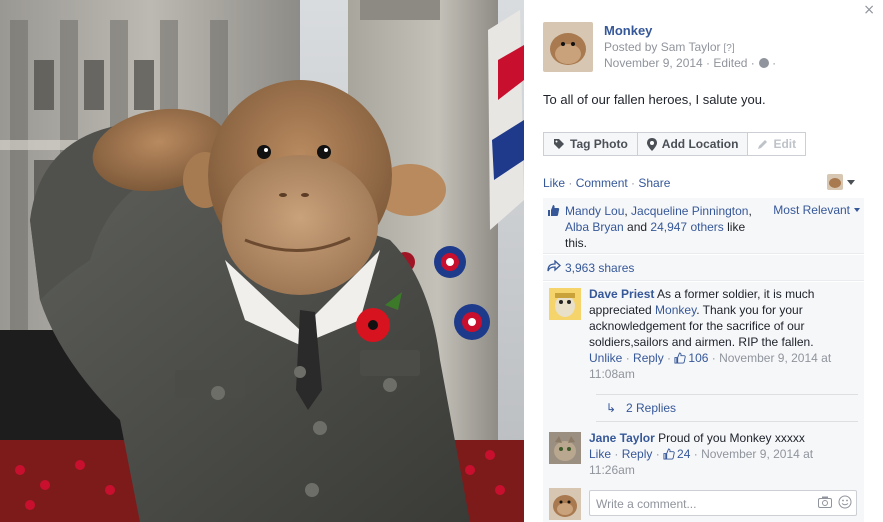 This screenshot has height=522, width=883. What do you see at coordinates (554, 266) in the screenshot?
I see `share-arrow-icon` at bounding box center [554, 266].